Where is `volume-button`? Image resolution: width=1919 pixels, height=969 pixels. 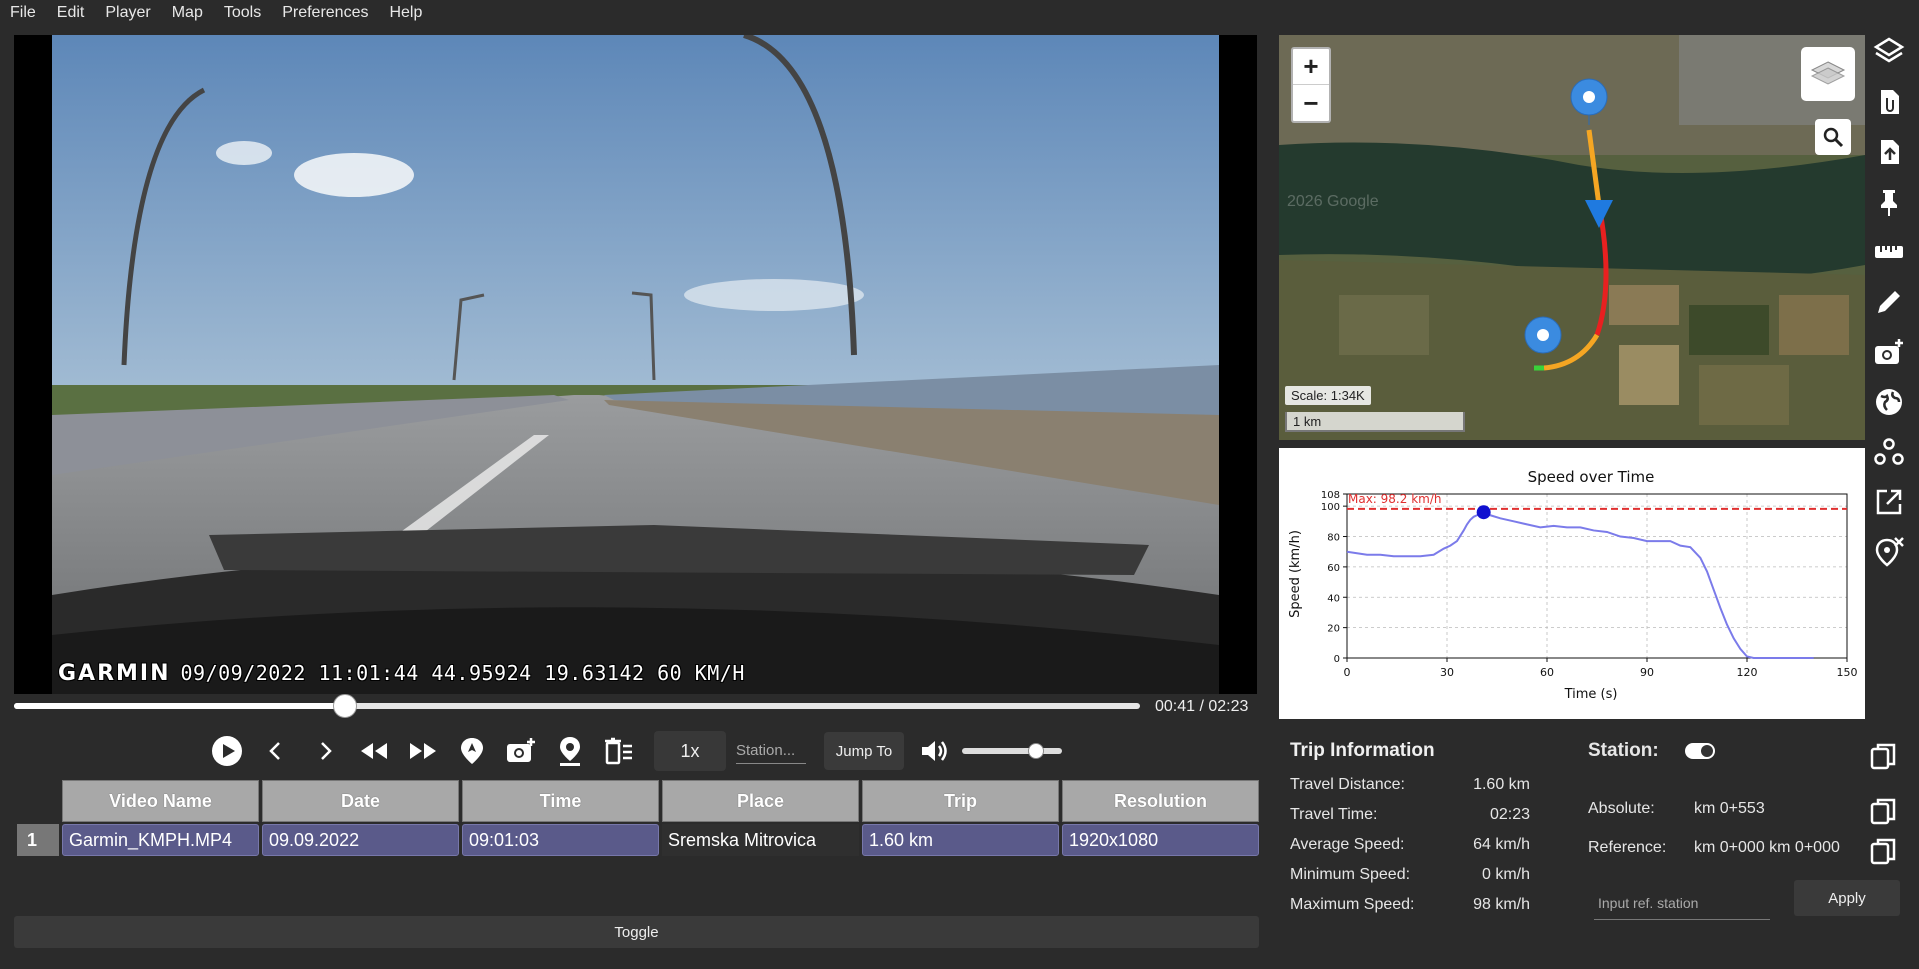
volume-button is located at coordinates (934, 751).